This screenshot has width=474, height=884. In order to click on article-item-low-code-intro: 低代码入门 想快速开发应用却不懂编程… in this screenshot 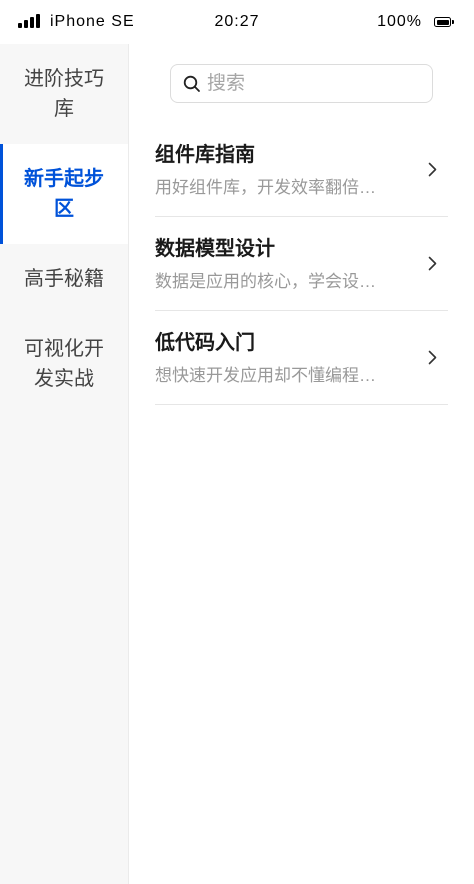, I will do `click(301, 358)`.